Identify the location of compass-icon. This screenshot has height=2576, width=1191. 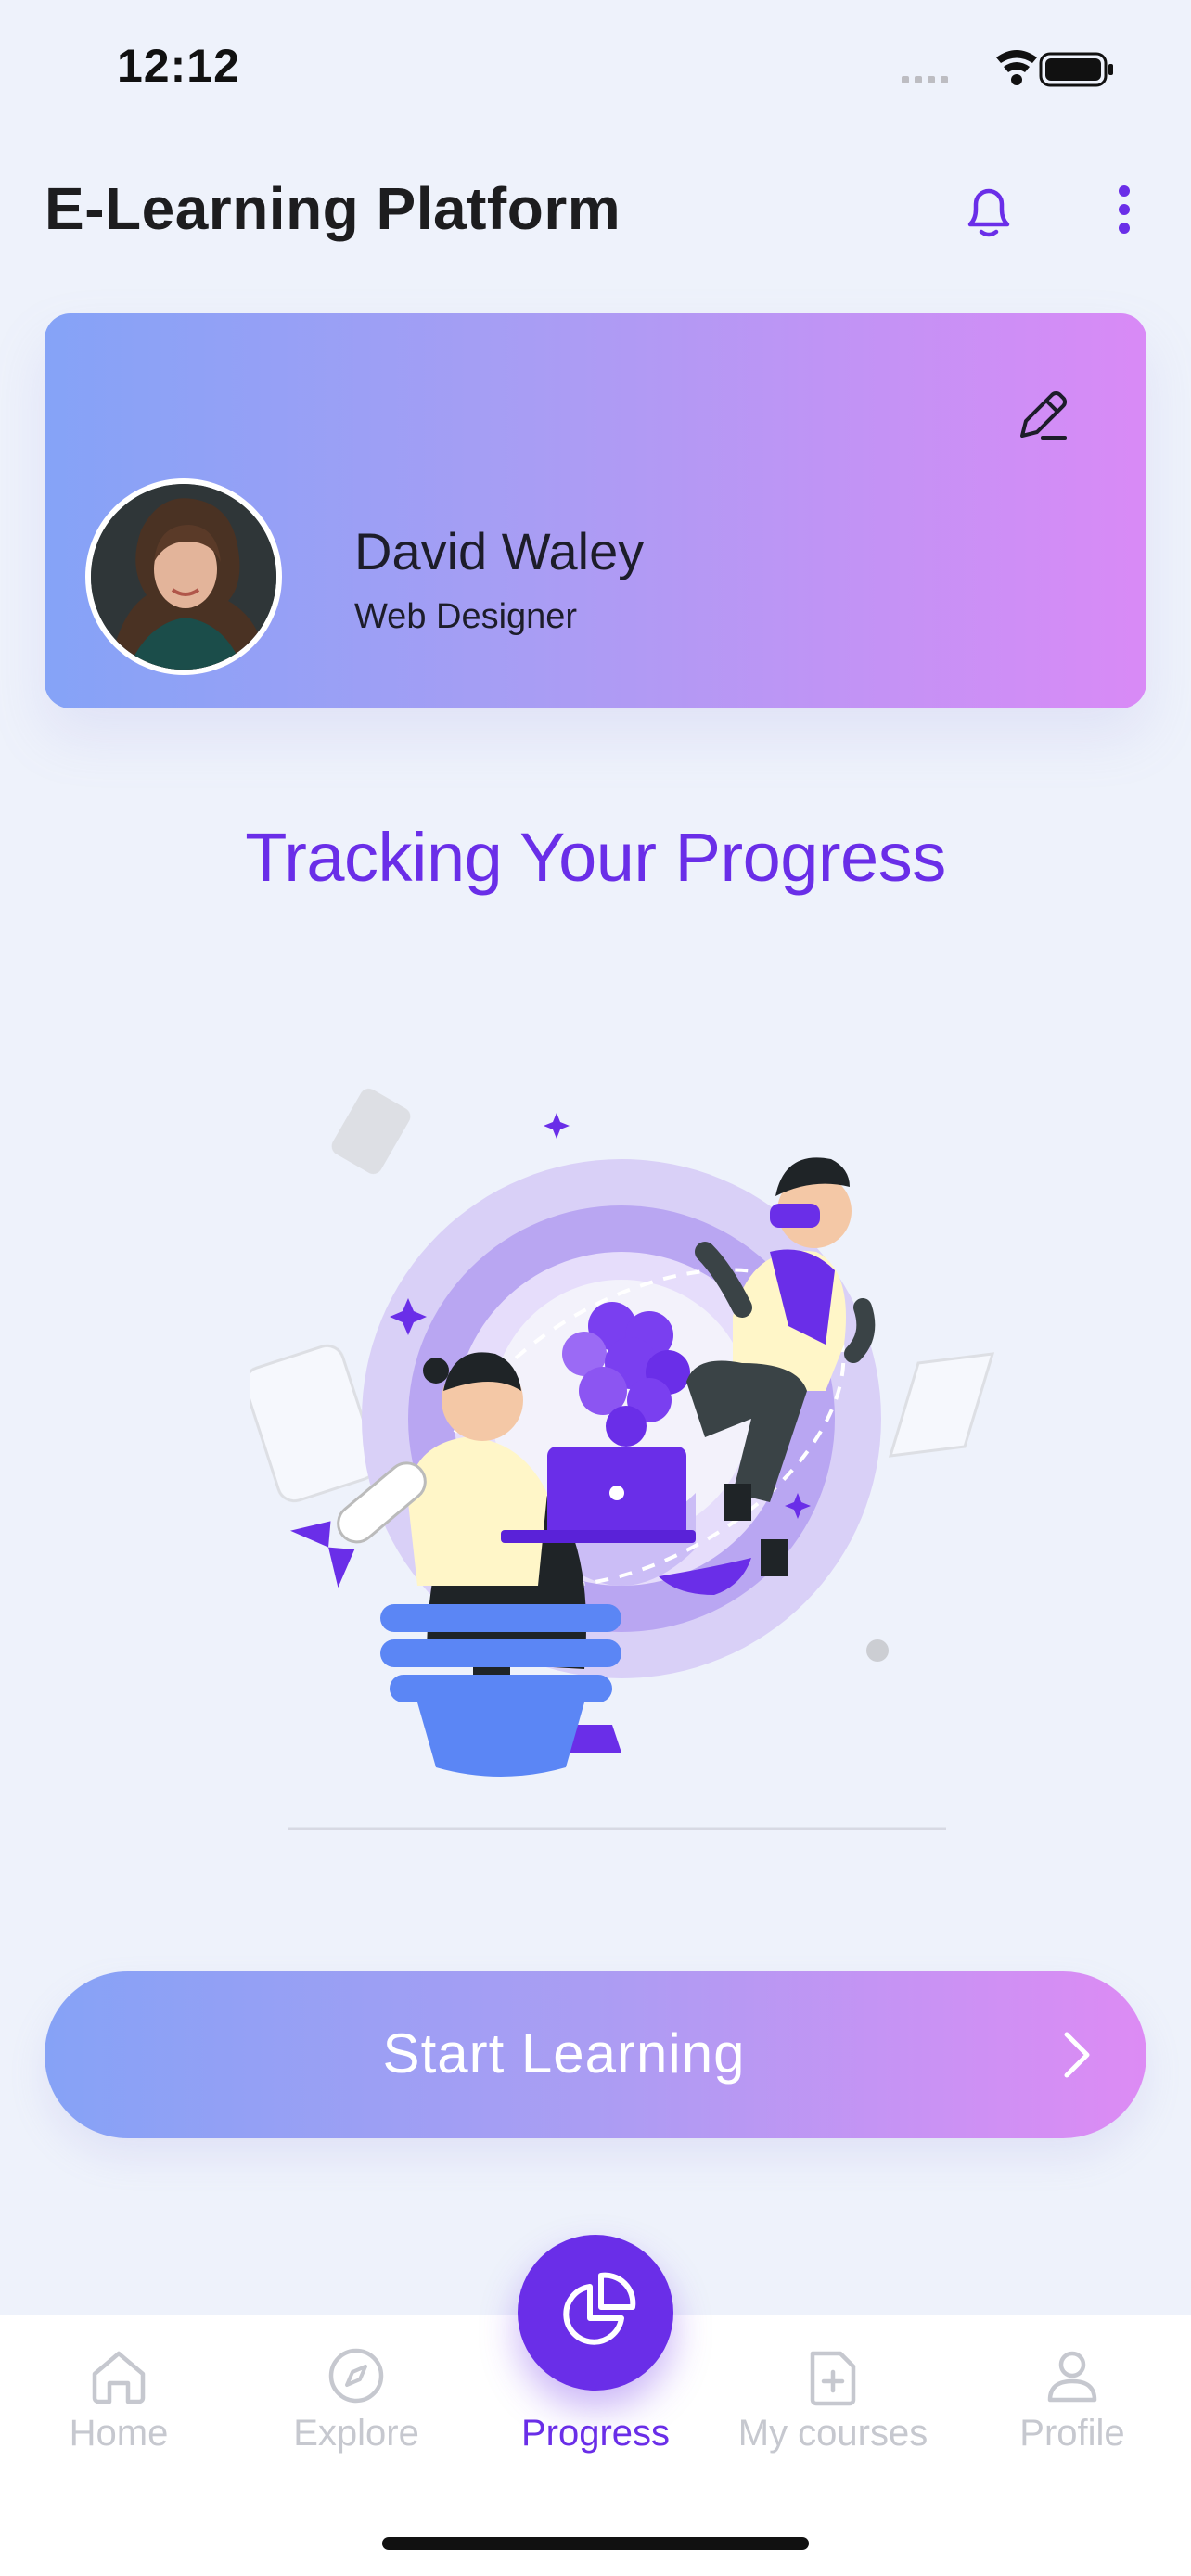
(356, 2376).